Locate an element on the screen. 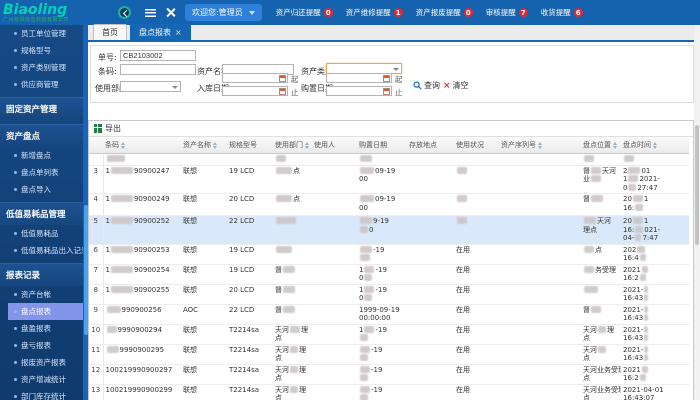 Image resolution: width=700 pixels, height=400 pixels. sidebar-item: 资产类别管理 is located at coordinates (41, 67).